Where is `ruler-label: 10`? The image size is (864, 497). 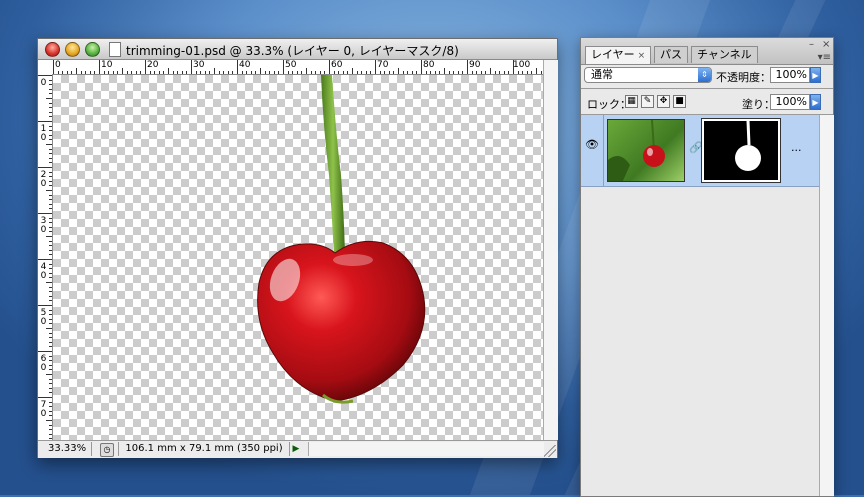
ruler-label: 10 is located at coordinates (107, 65).